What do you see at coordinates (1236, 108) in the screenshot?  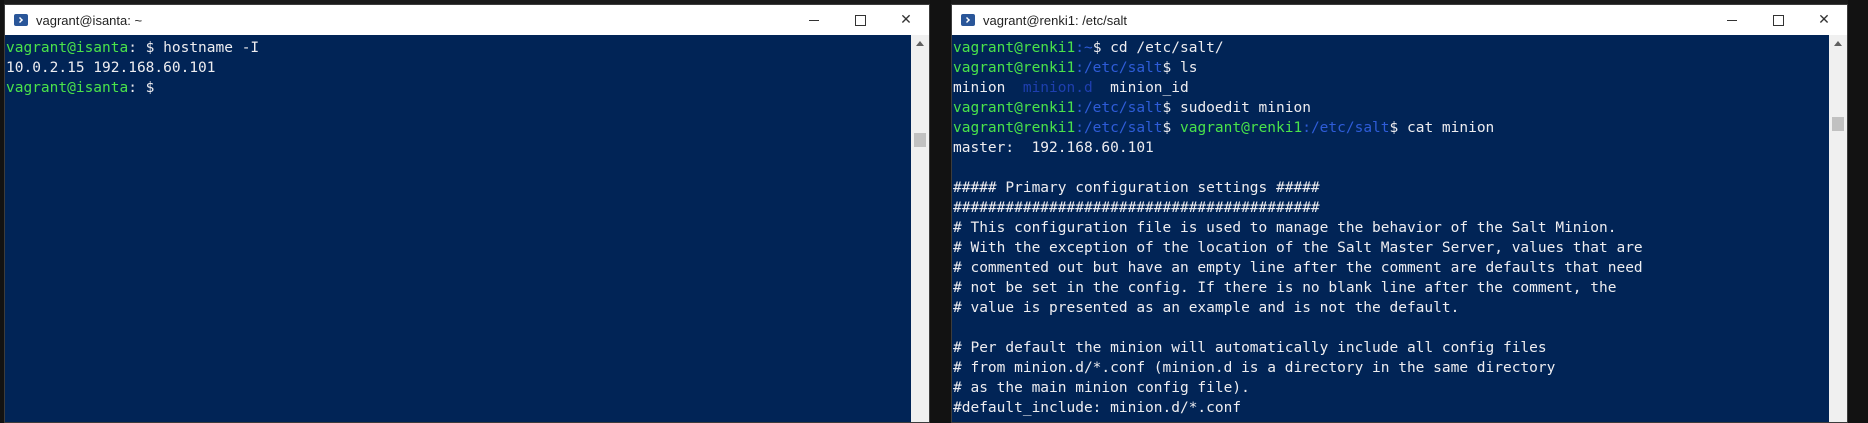 I see `terminal-text: $ sudoedit minion` at bounding box center [1236, 108].